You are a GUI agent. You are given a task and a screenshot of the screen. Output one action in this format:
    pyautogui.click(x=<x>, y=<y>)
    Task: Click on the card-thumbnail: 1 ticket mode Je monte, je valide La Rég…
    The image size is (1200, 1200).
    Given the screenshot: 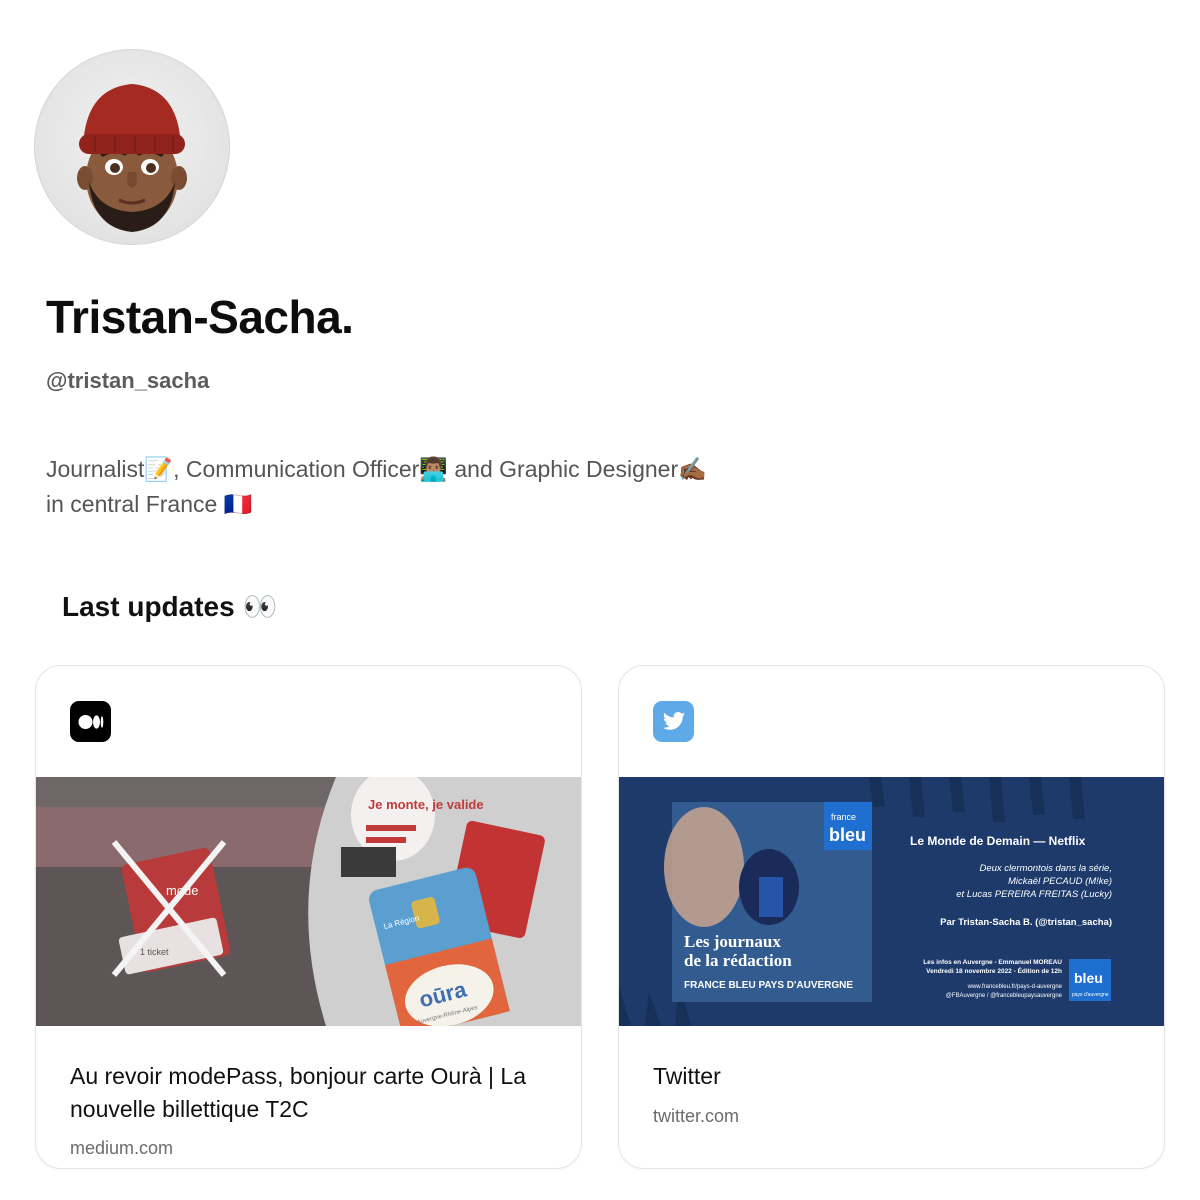 What is the action you would take?
    pyautogui.click(x=308, y=901)
    